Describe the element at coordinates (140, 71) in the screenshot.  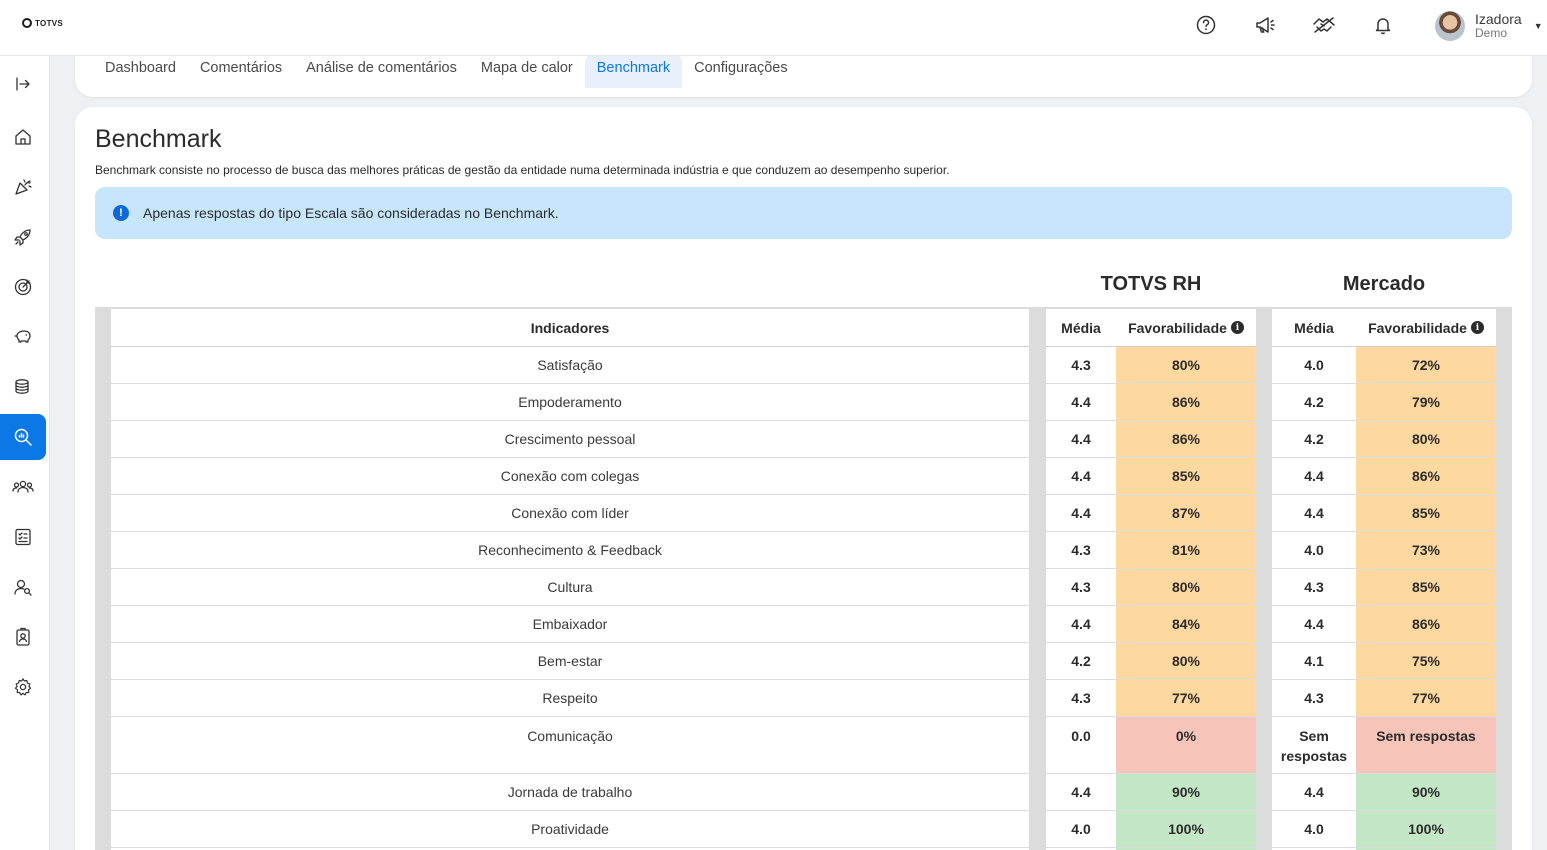
I see `tab-dashboard: Dashboard` at that location.